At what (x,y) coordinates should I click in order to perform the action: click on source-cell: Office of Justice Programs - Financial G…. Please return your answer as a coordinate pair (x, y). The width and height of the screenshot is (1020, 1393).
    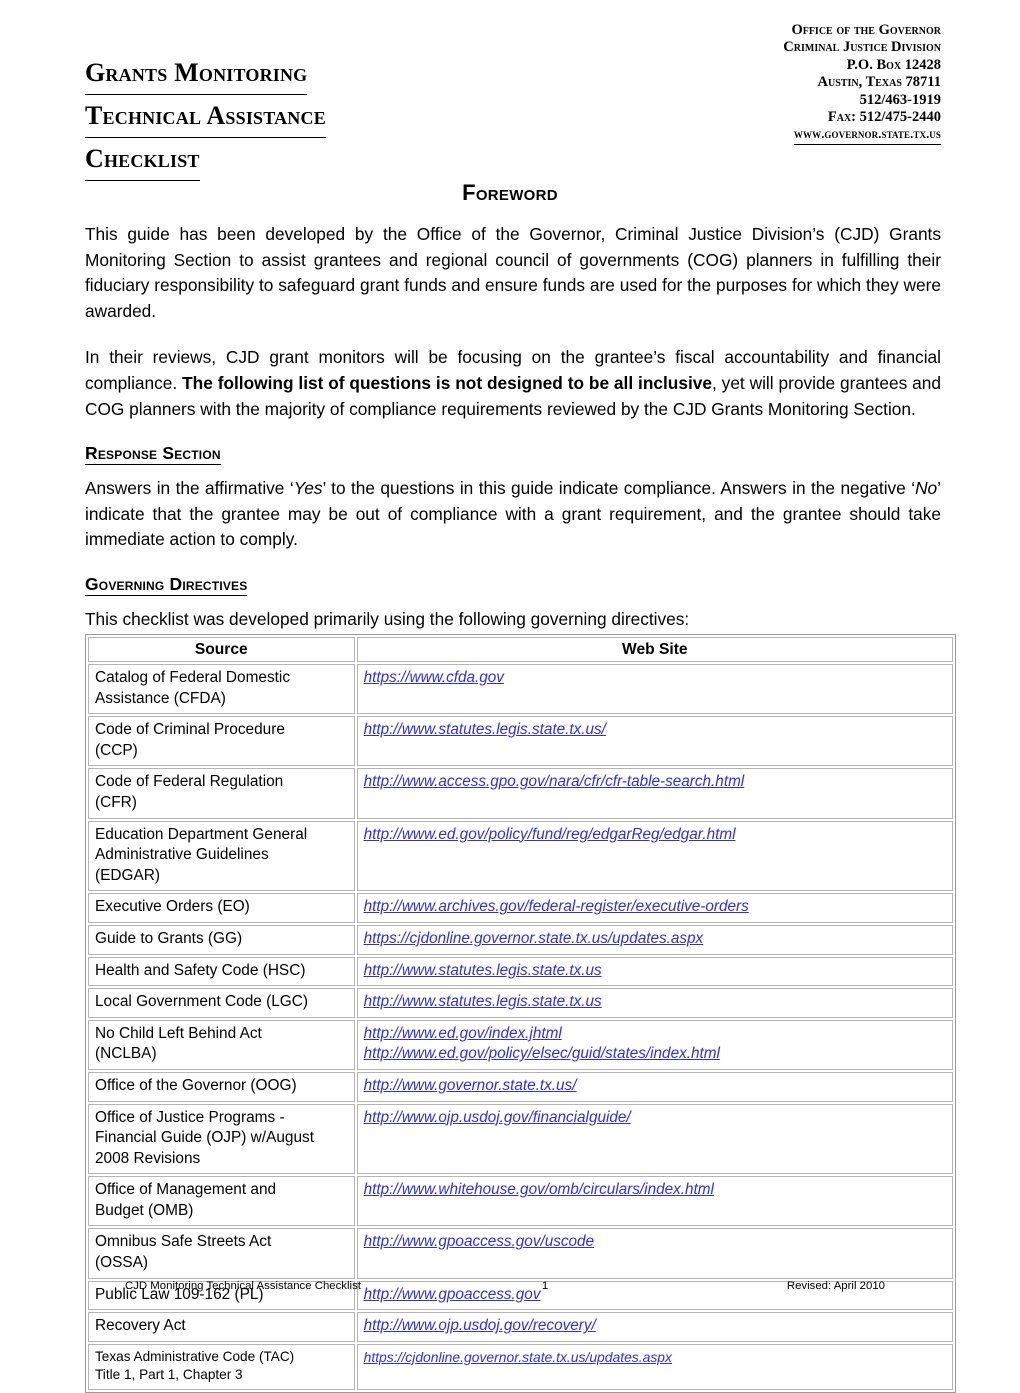
    Looking at the image, I should click on (221, 1139).